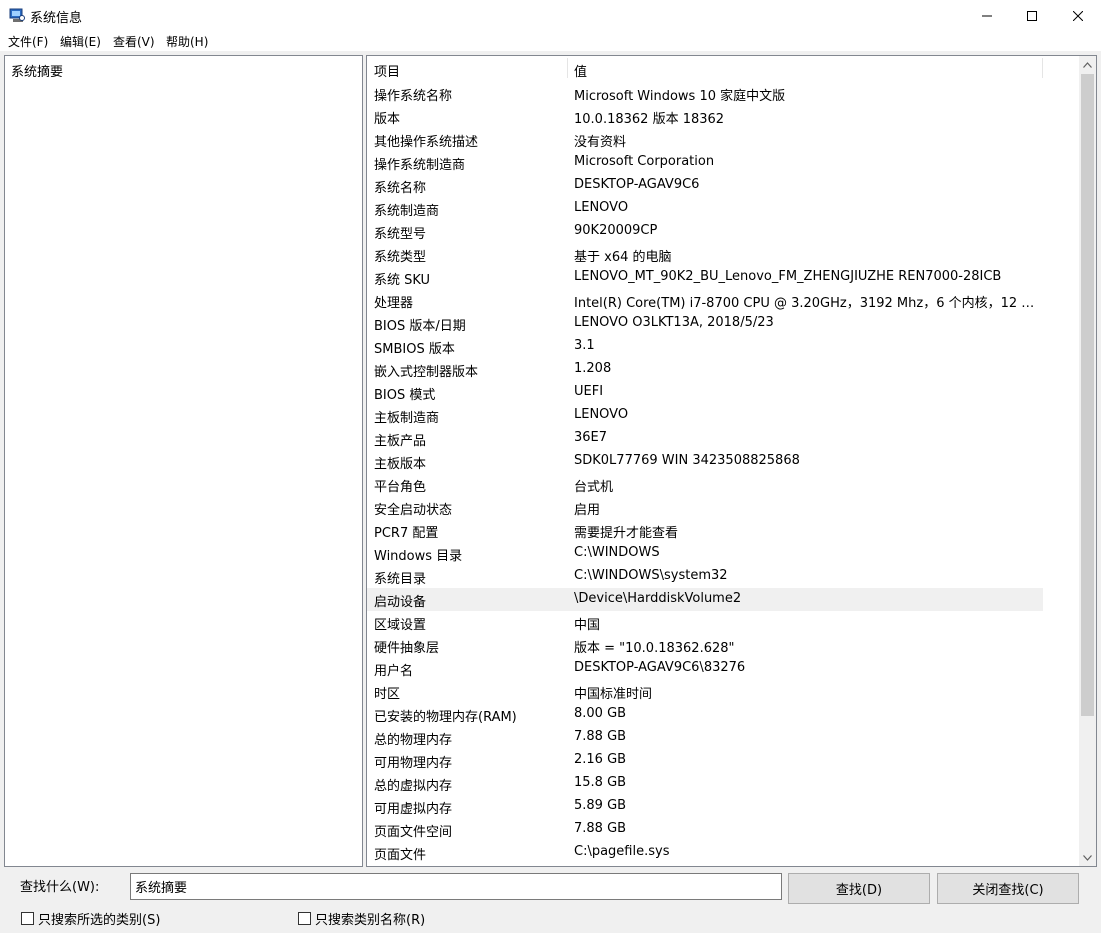  I want to click on menu-file: 文件(F), so click(28, 41).